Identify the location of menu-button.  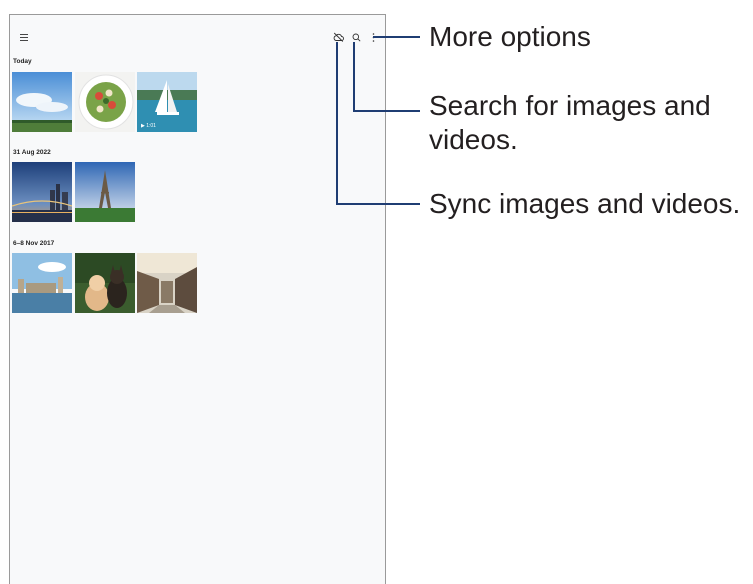
(24, 37).